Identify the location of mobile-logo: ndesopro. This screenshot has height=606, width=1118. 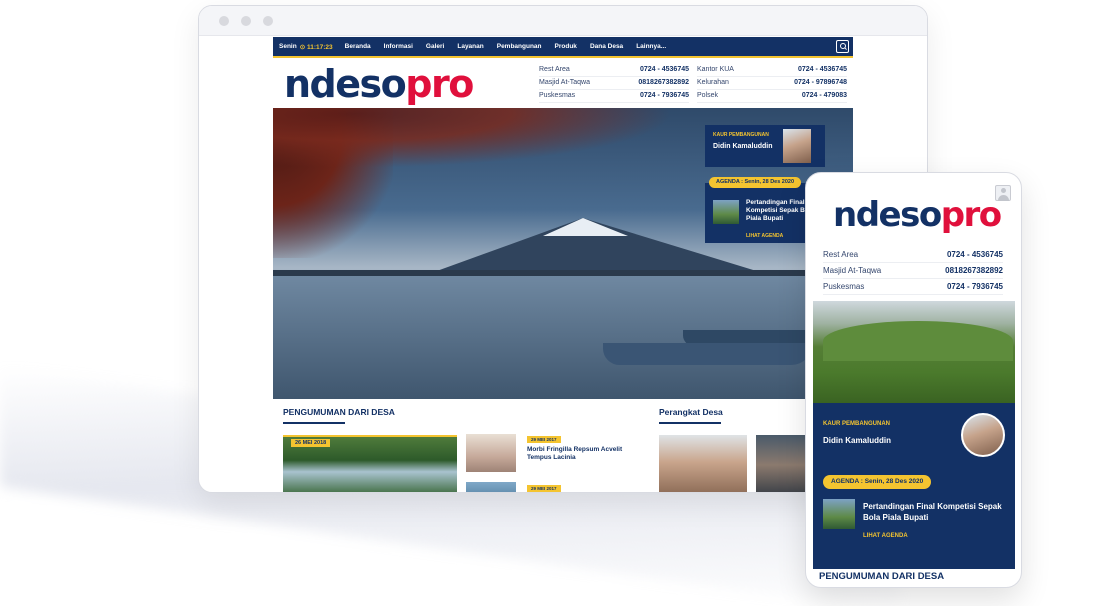
(917, 215).